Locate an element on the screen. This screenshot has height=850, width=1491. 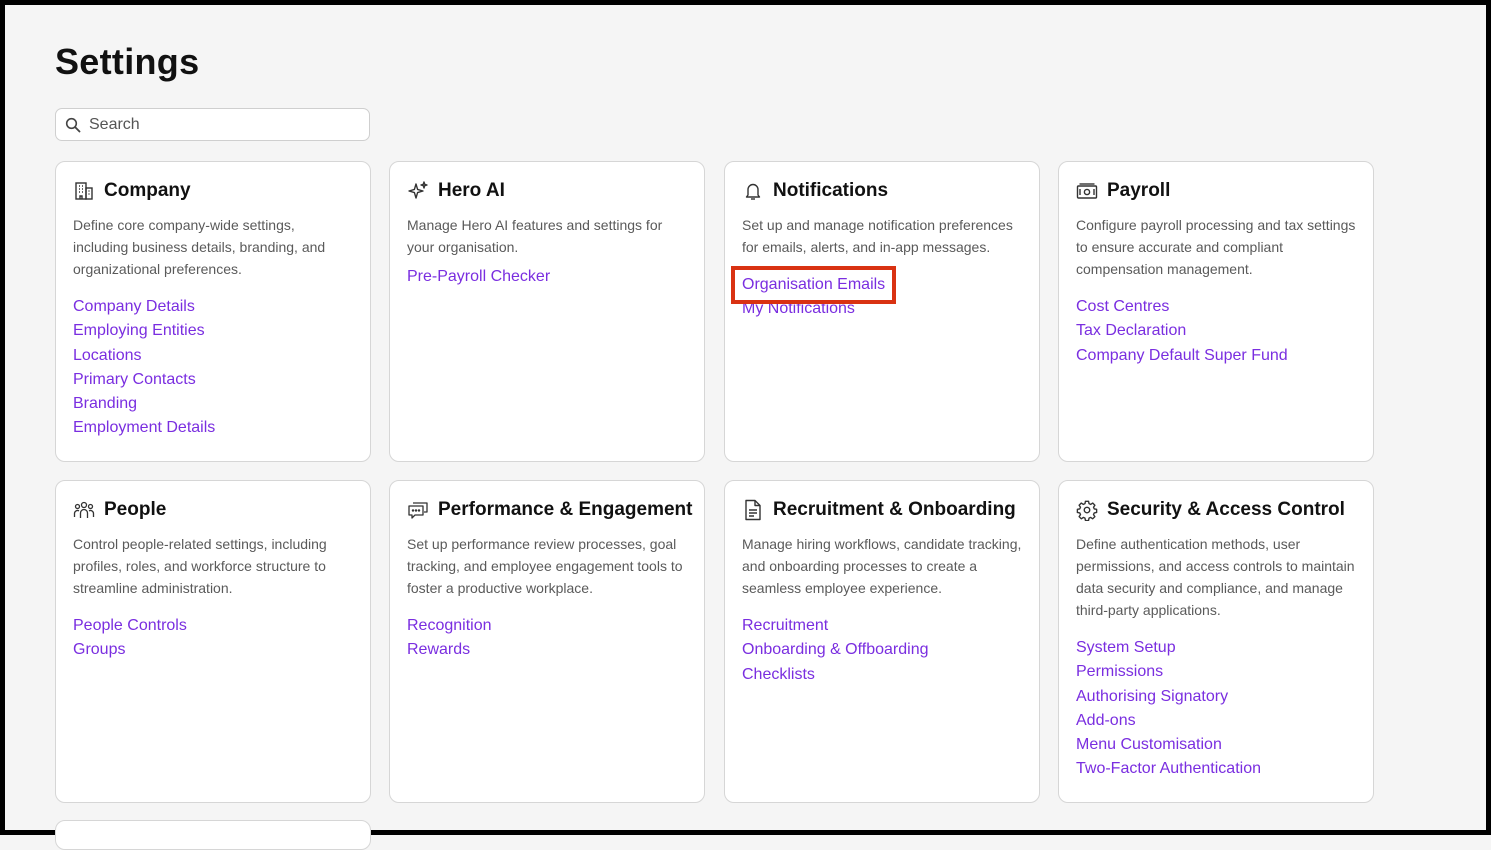
link-people-controls: People Controls is located at coordinates (130, 626).